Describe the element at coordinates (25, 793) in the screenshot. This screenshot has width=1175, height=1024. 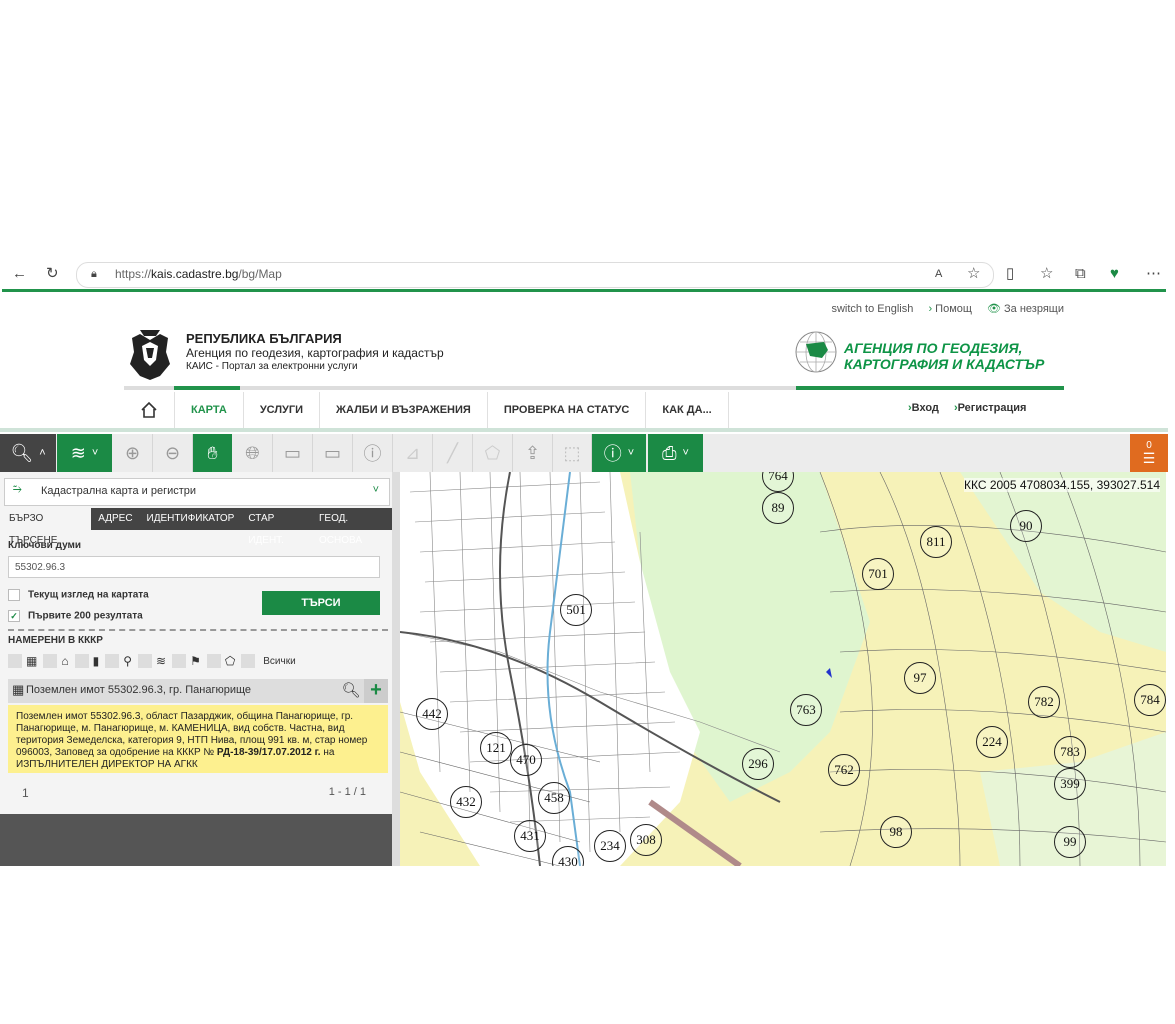
I see `page-number: 1` at that location.